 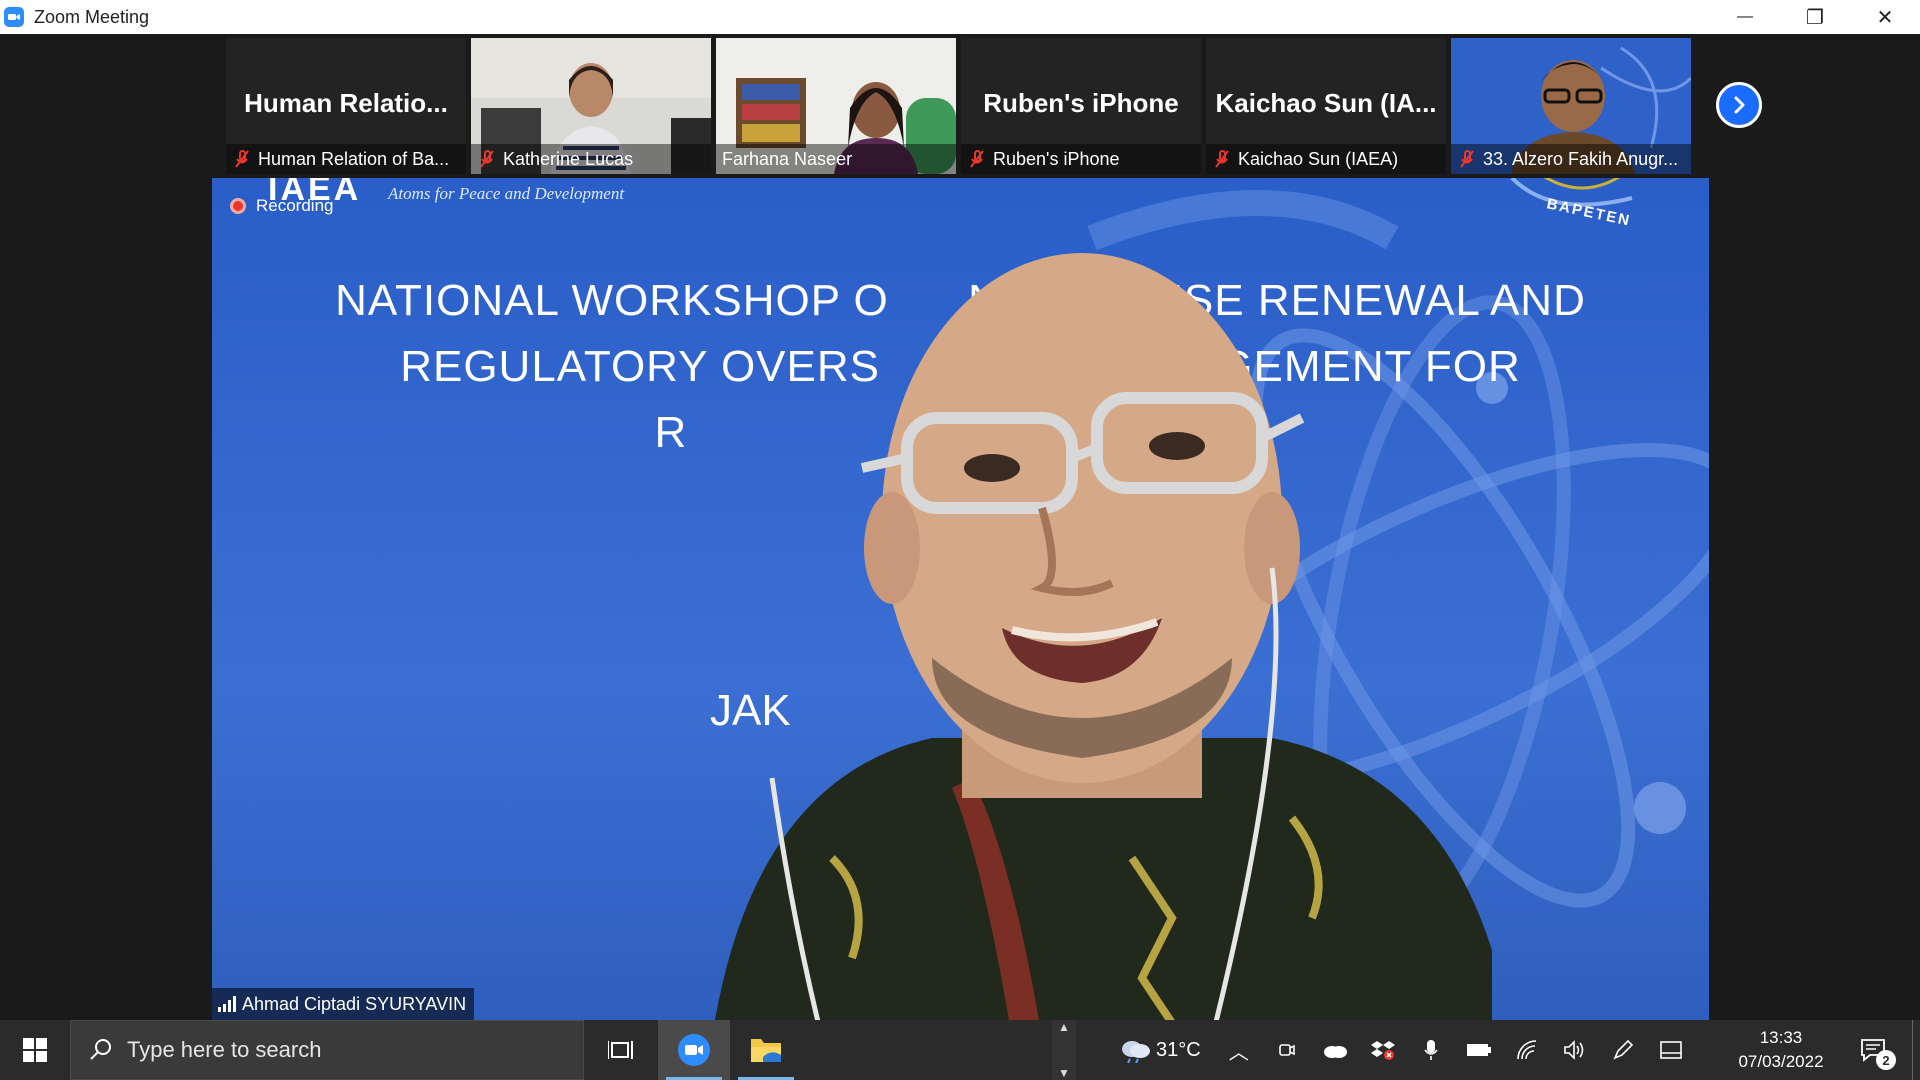 I want to click on participant-name: Ruben's iPhone, so click(x=1056, y=158).